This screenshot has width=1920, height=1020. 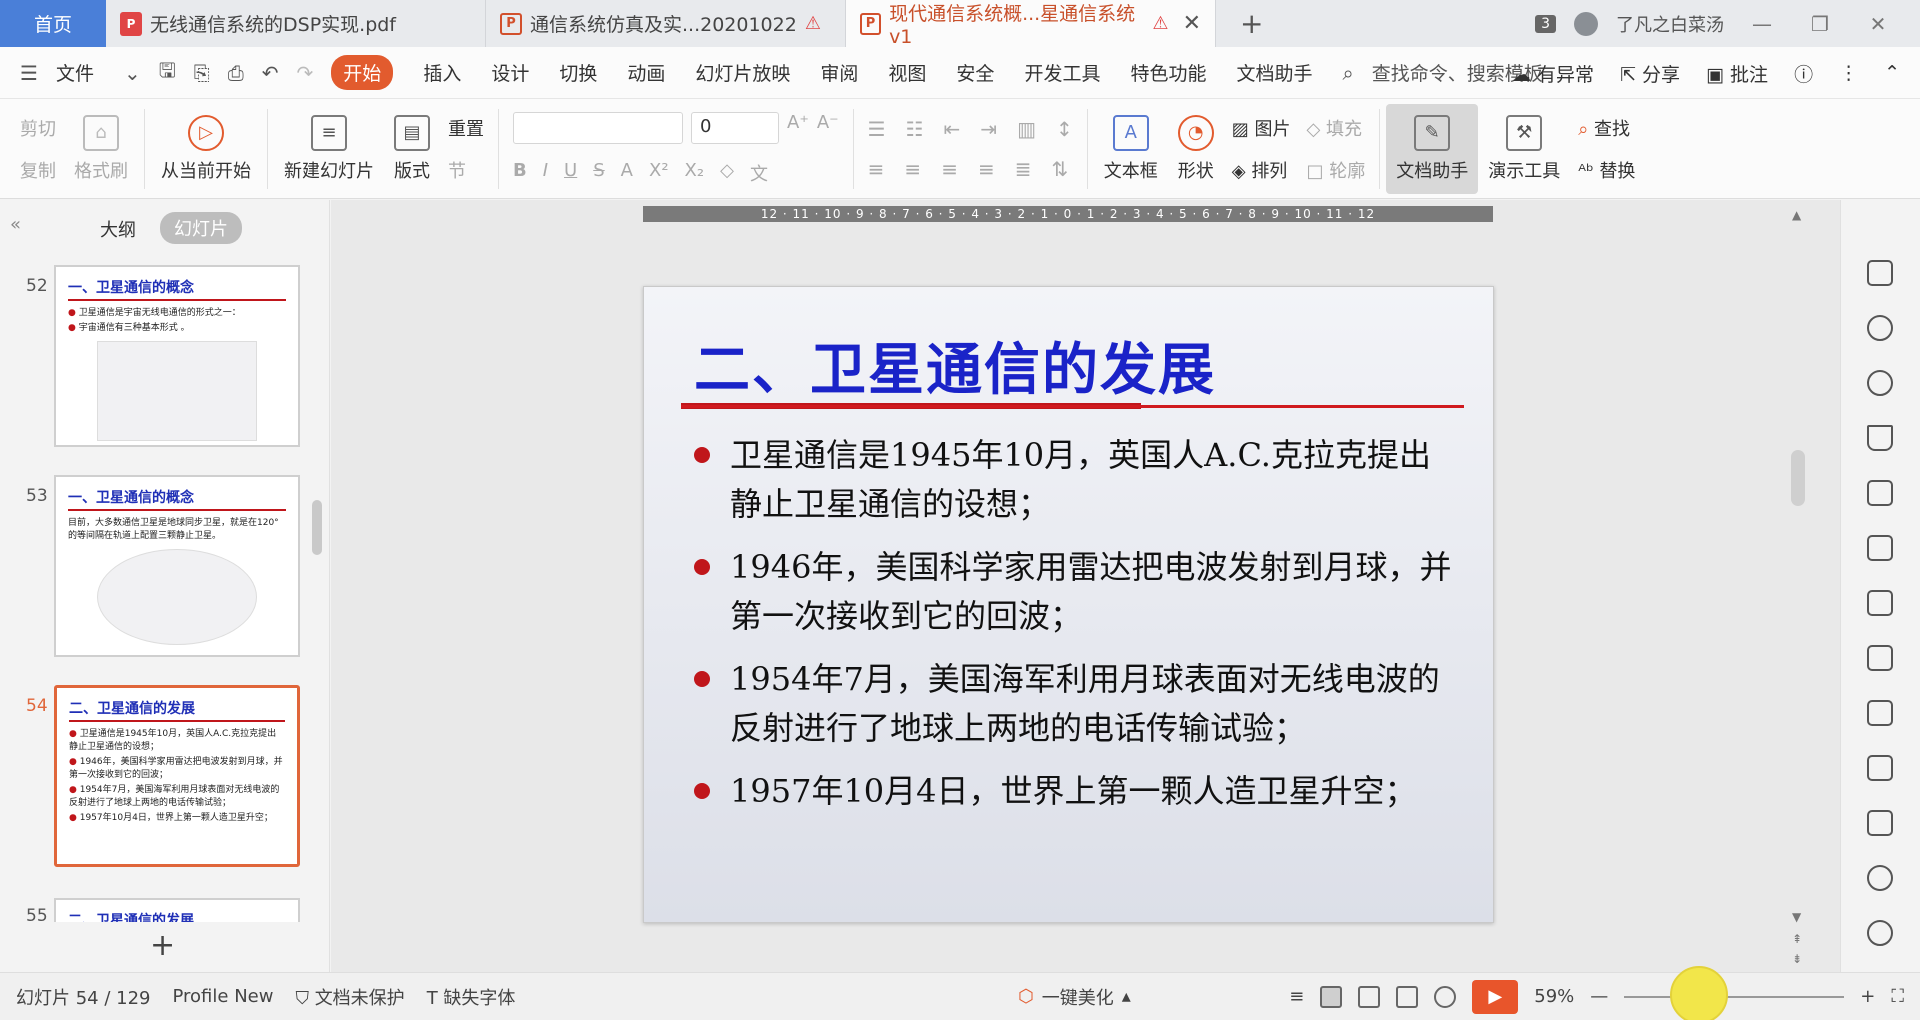 I want to click on menu-doc-helper: 文档助手, so click(x=1274, y=72).